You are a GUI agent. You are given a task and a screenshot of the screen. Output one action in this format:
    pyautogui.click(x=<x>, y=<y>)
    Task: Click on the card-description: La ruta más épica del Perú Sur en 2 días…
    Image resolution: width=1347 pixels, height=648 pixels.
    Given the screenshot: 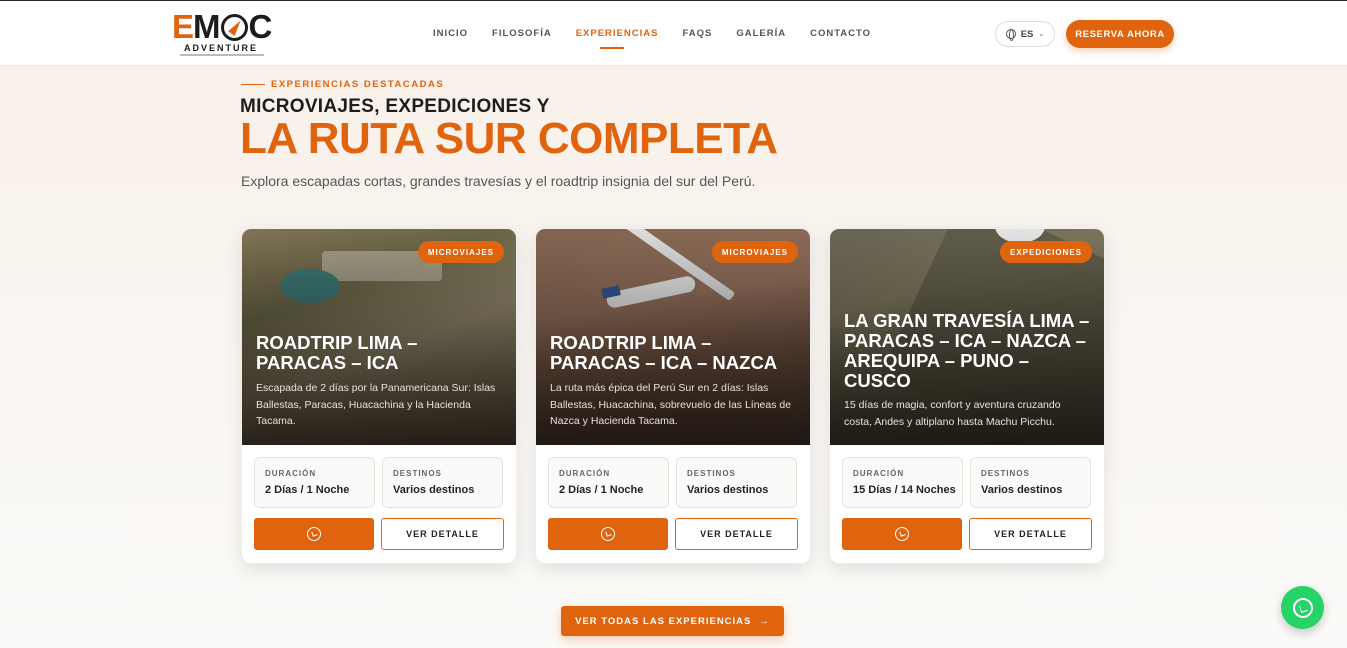 What is the action you would take?
    pyautogui.click(x=671, y=404)
    